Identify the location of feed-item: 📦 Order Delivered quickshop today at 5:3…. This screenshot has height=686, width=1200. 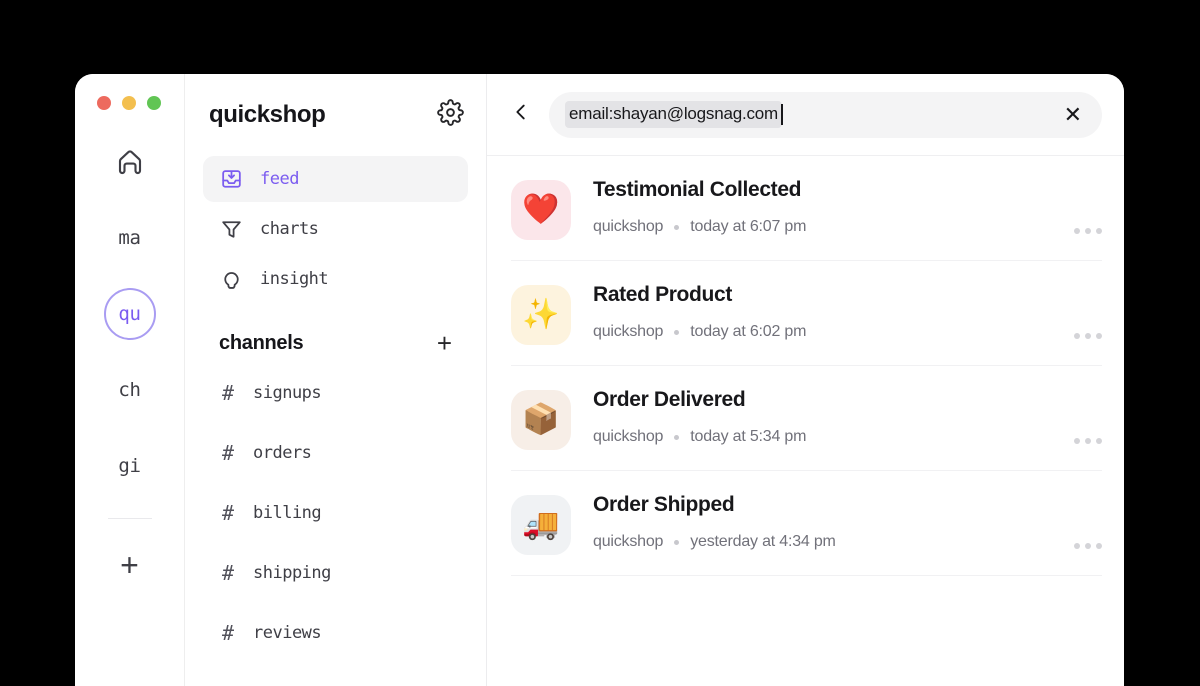
(806, 418).